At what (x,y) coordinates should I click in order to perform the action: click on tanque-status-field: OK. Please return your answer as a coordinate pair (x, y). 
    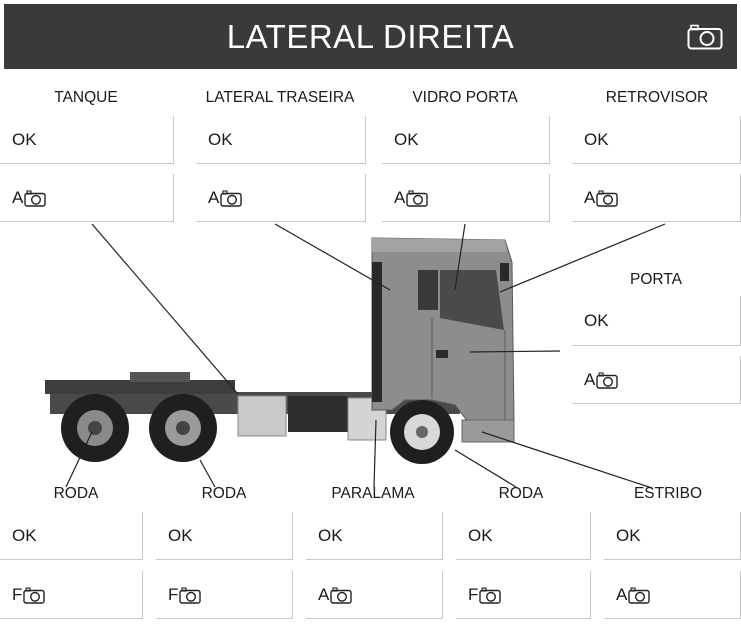
    Looking at the image, I should click on (87, 140).